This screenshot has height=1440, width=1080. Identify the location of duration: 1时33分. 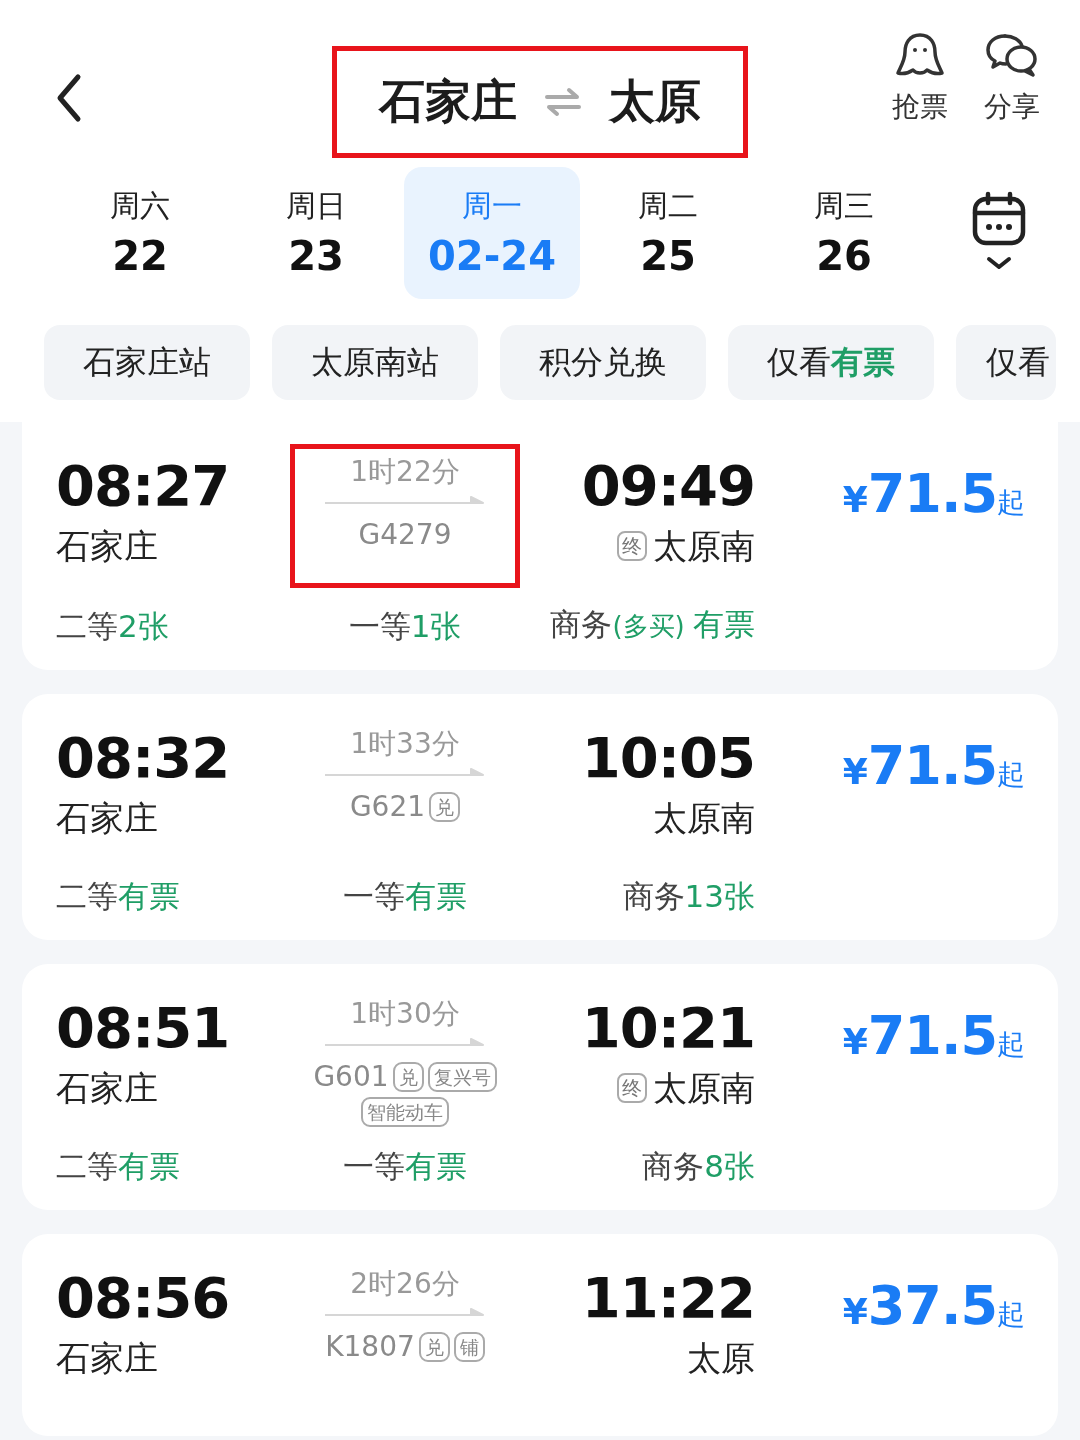
(405, 744).